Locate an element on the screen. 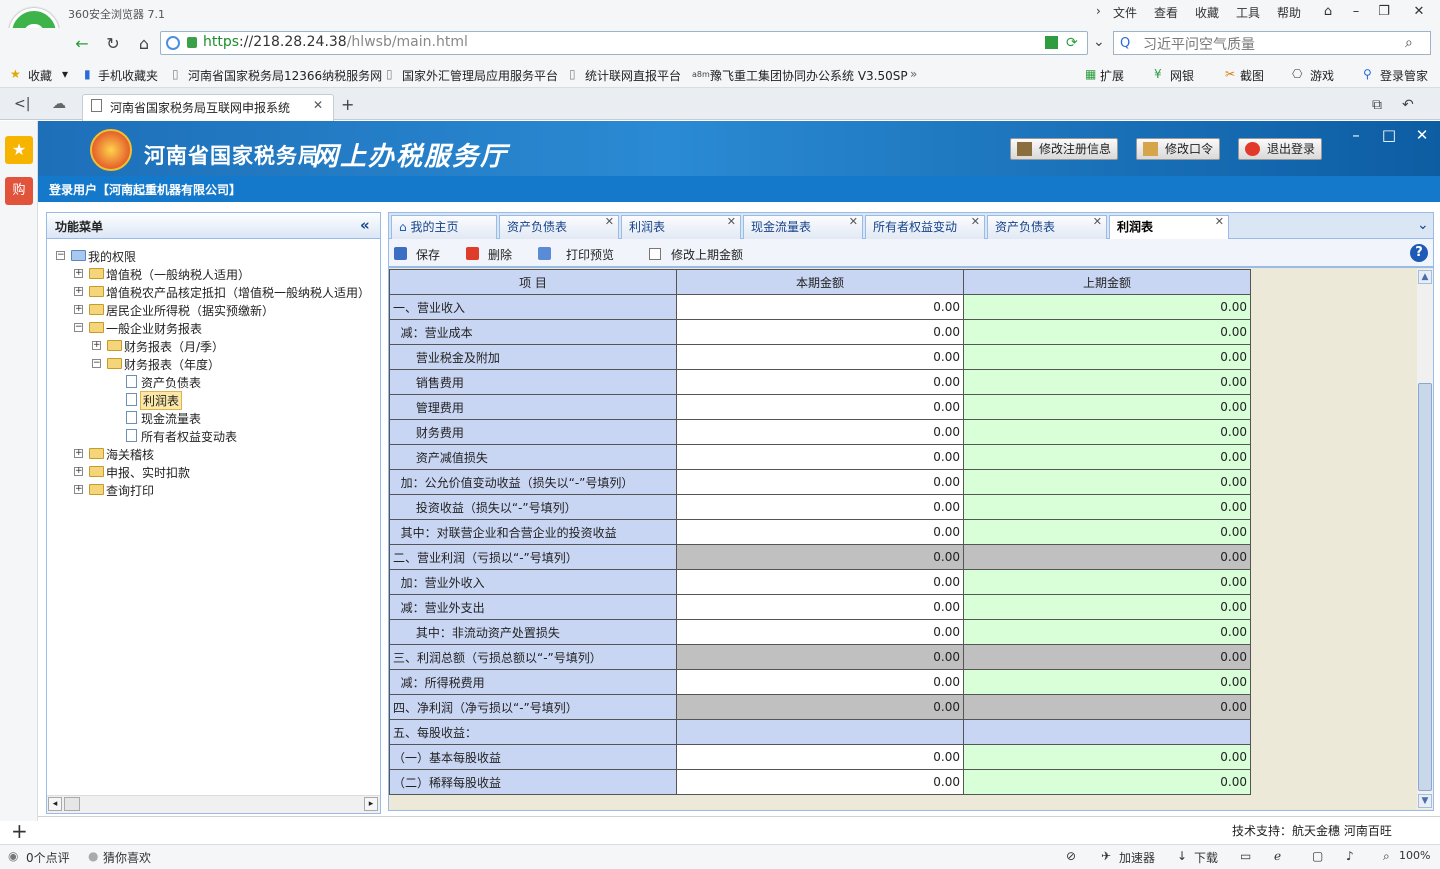  tab-income-statement-active: 利润表 ✕ is located at coordinates (1169, 227).